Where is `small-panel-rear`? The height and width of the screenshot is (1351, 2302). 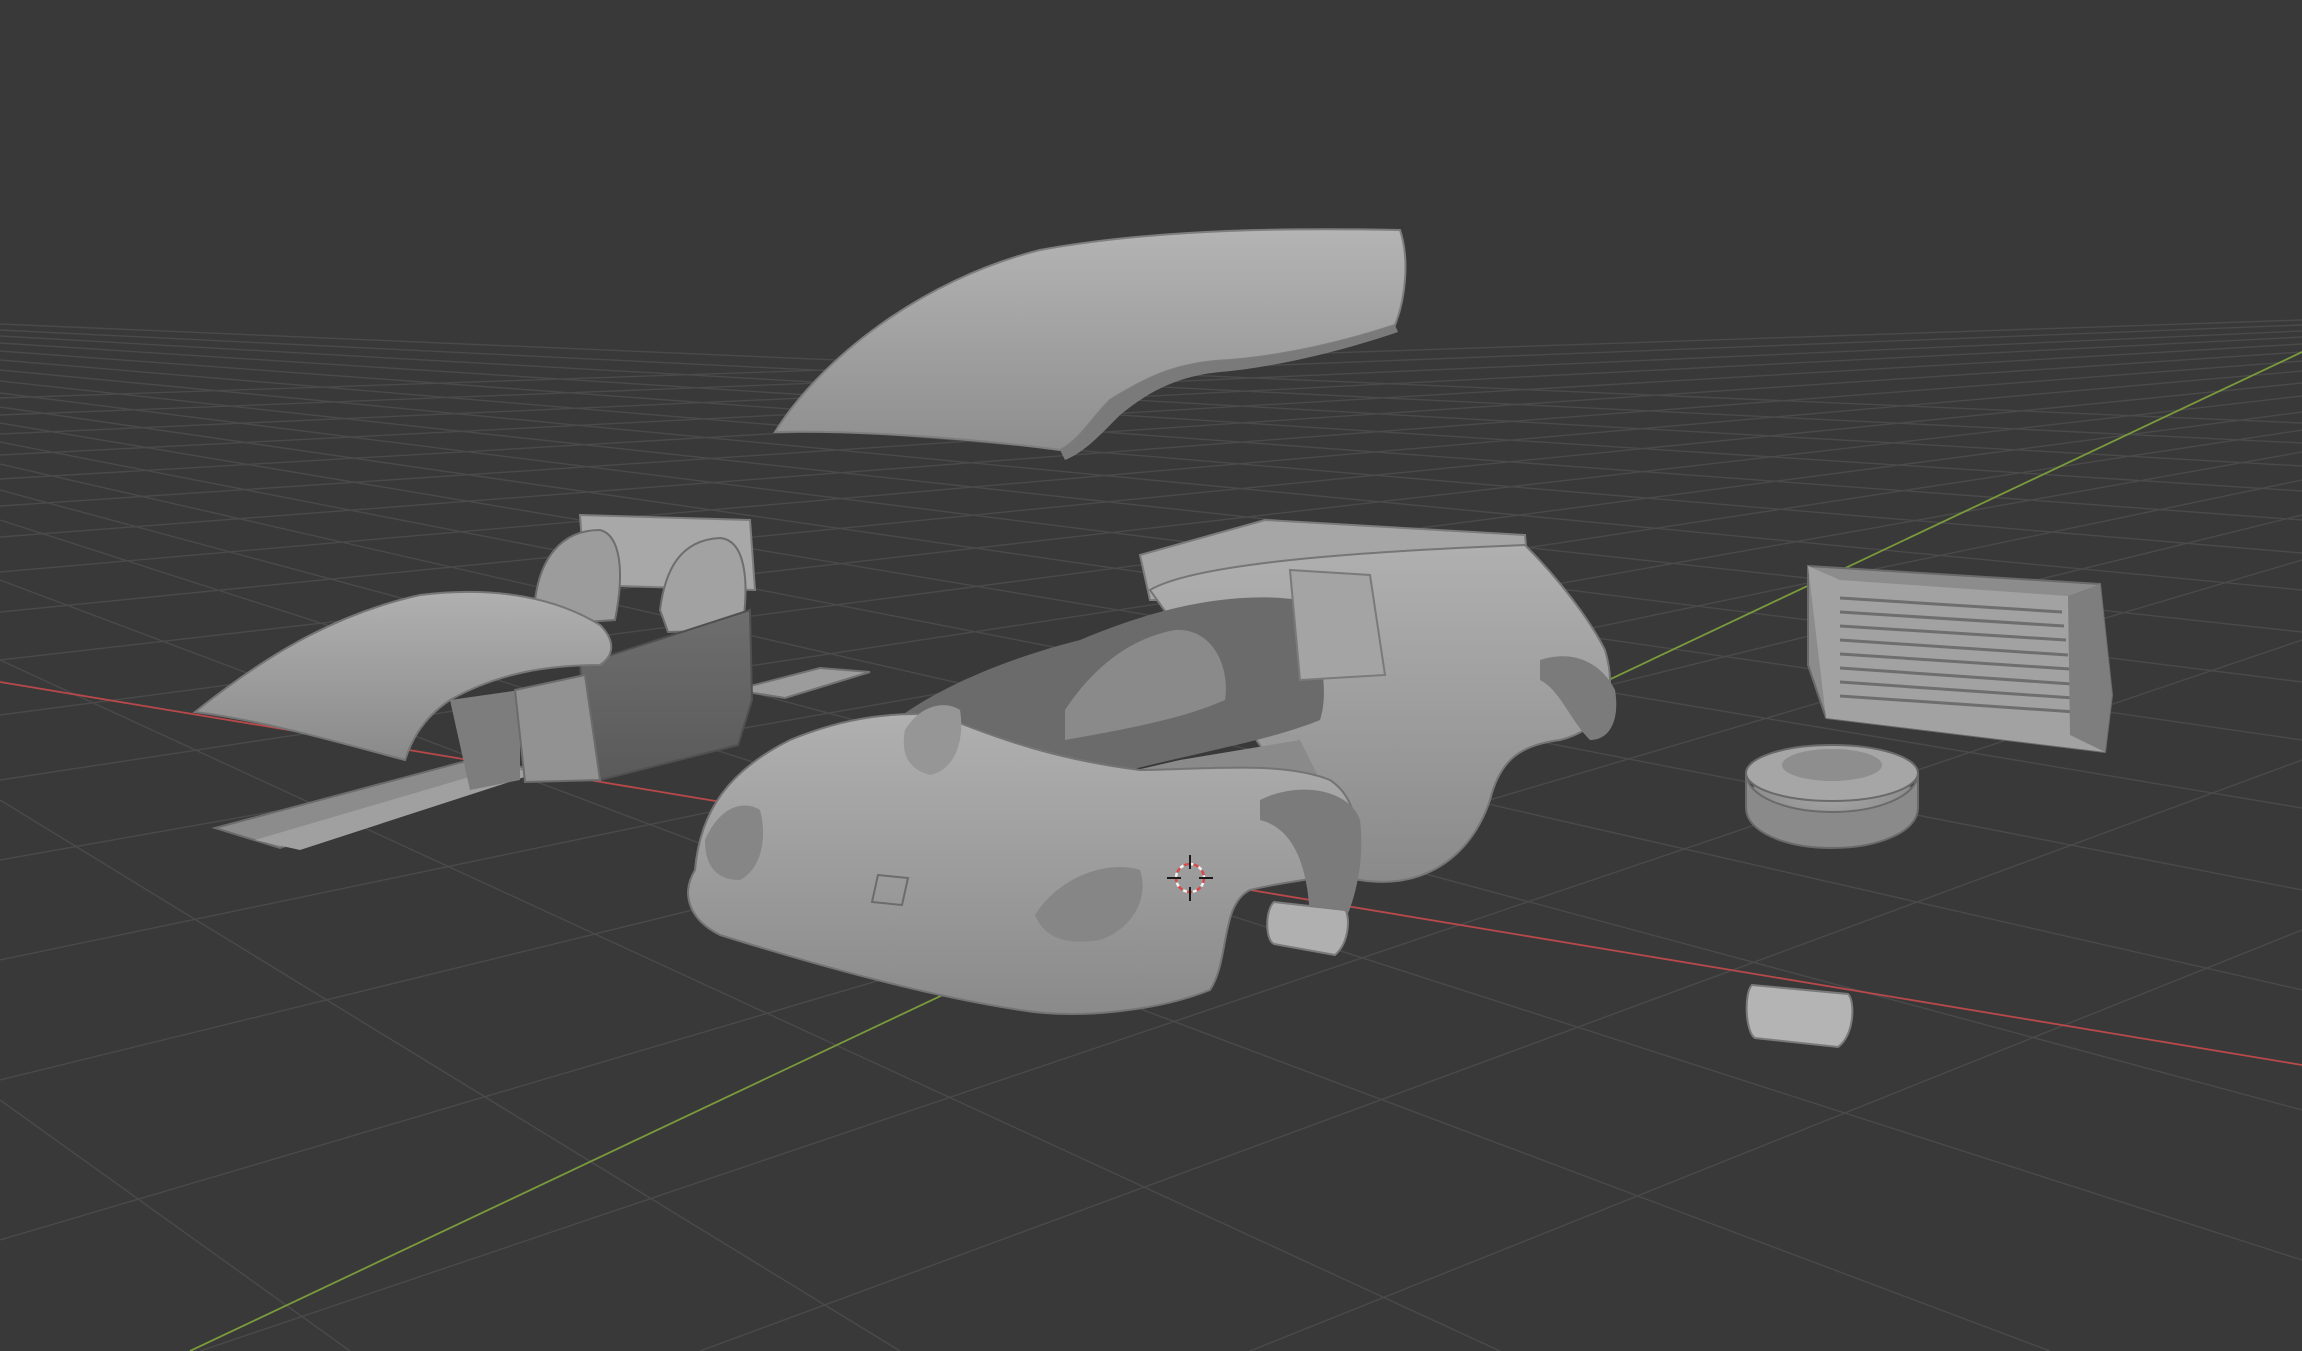 small-panel-rear is located at coordinates (1799, 1016).